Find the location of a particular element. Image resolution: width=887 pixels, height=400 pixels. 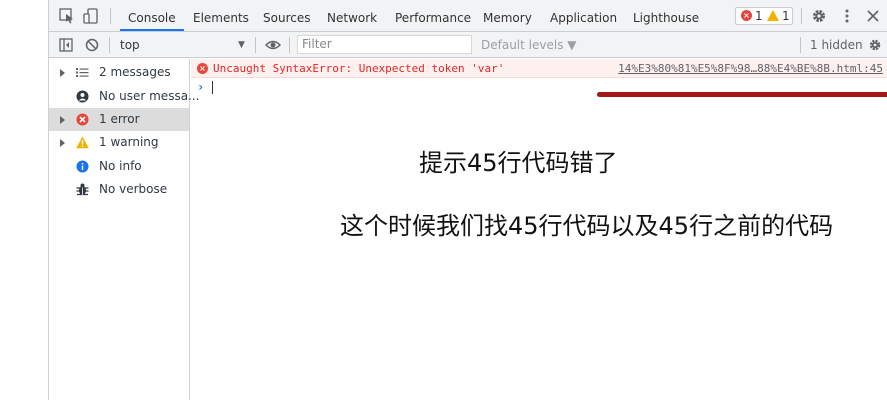

sidebar-item-info: No info is located at coordinates (119, 166).